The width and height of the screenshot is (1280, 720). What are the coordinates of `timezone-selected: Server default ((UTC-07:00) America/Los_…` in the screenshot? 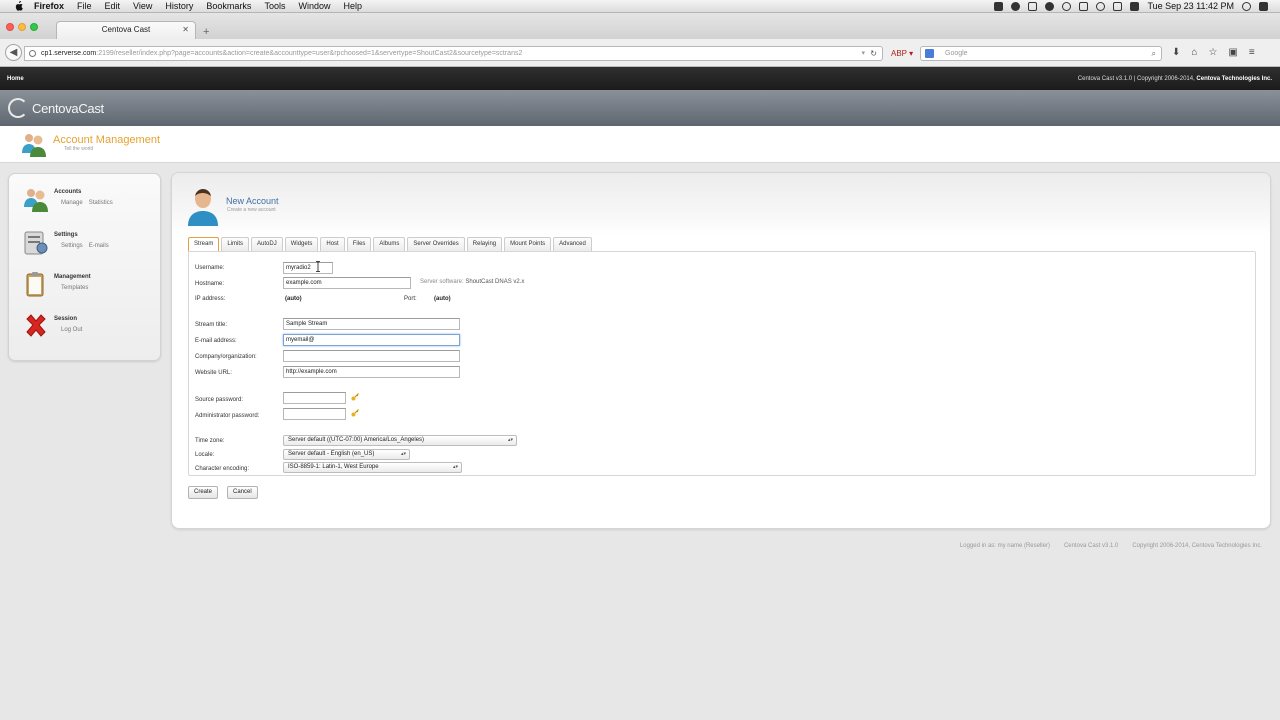 It's located at (356, 440).